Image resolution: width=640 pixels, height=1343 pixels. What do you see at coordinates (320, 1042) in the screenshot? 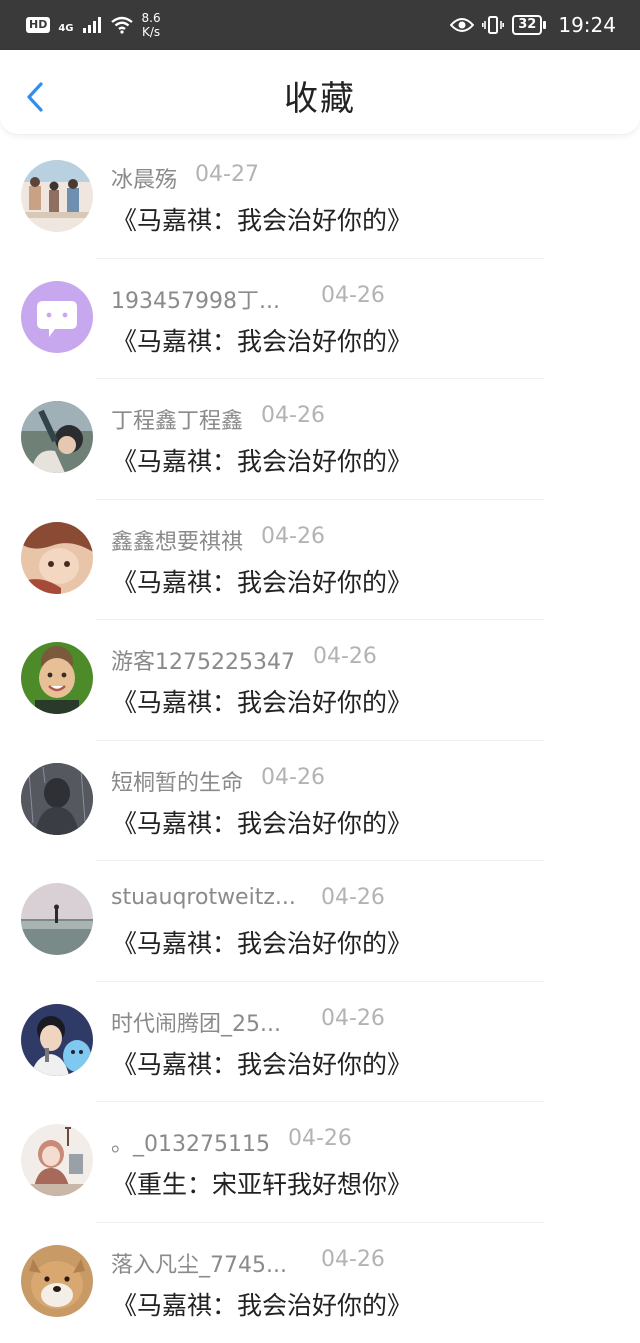
I see `list-item: 时代闹腾团_25... 04-26 《马嘉祺：我会治好你的》` at bounding box center [320, 1042].